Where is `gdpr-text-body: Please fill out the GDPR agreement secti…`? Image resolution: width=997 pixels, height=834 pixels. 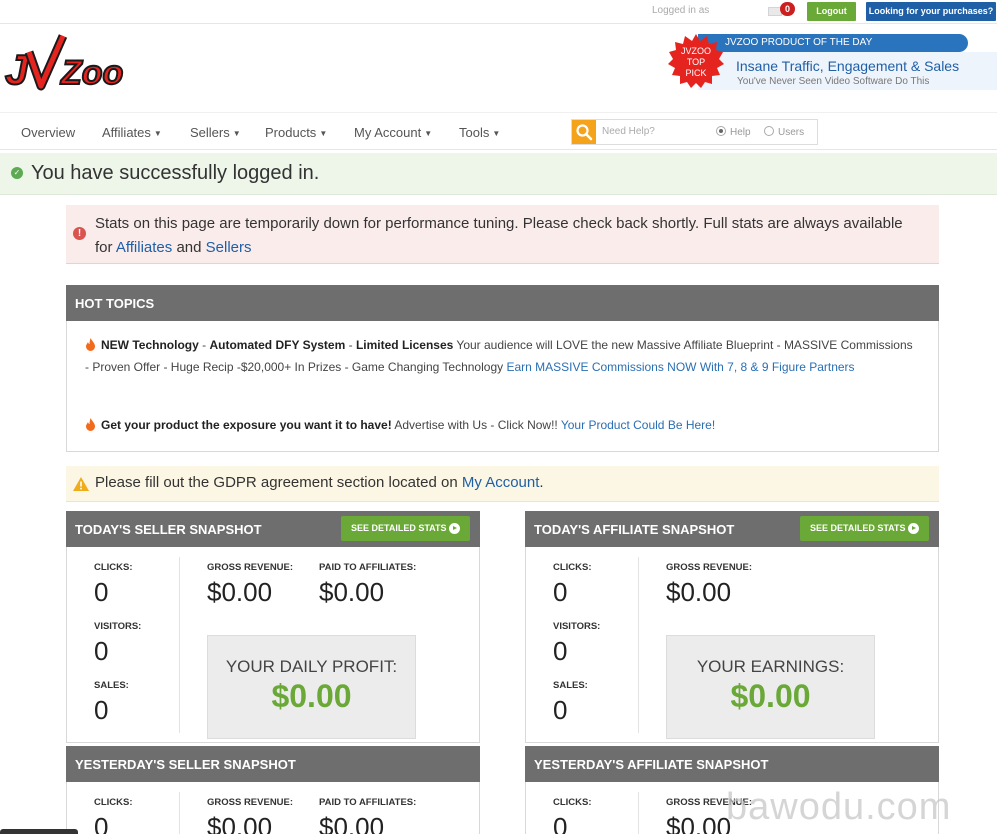
gdpr-text-body: Please fill out the GDPR agreement secti… is located at coordinates (278, 482).